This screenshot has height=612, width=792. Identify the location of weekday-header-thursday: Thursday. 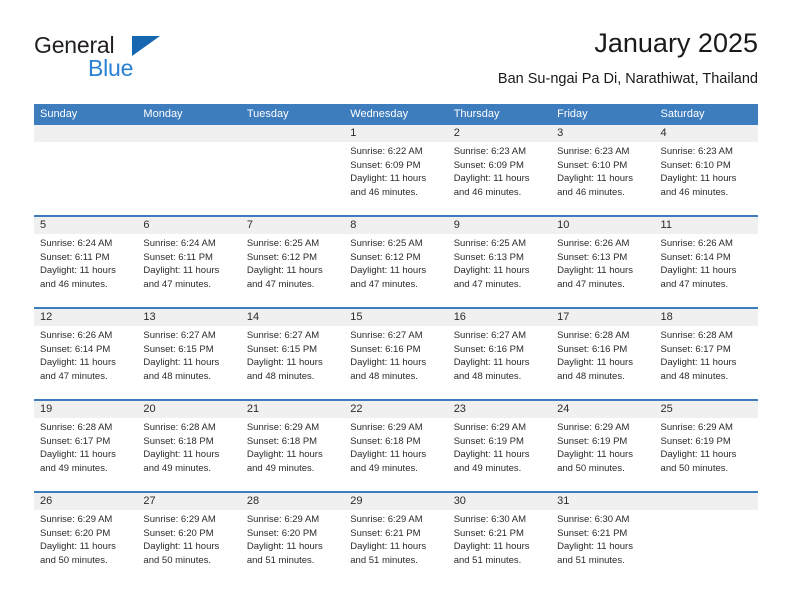
(476, 114).